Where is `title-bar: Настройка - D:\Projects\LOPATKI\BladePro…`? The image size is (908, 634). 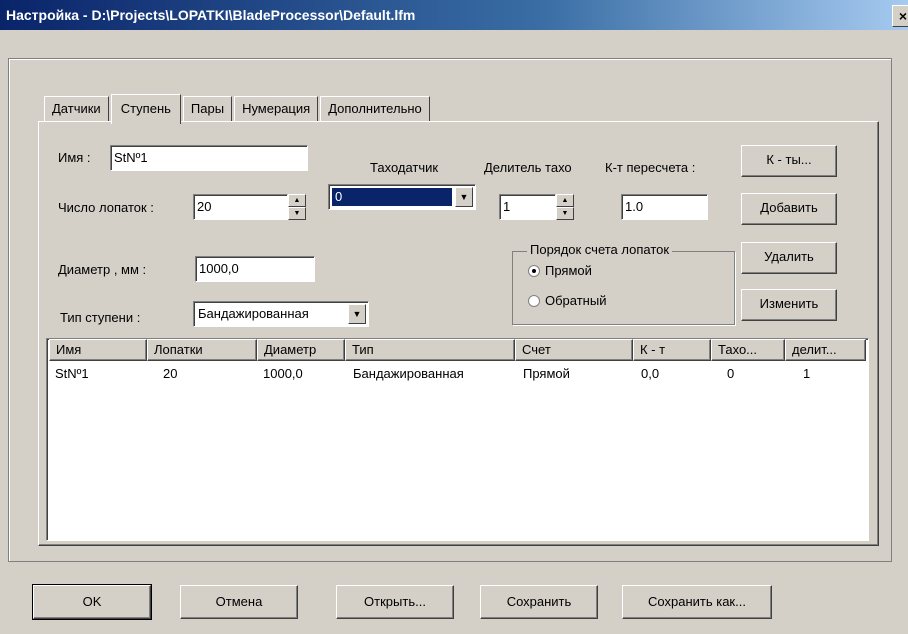 title-bar: Настройка - D:\Projects\LOPATKI\BladePro… is located at coordinates (454, 15).